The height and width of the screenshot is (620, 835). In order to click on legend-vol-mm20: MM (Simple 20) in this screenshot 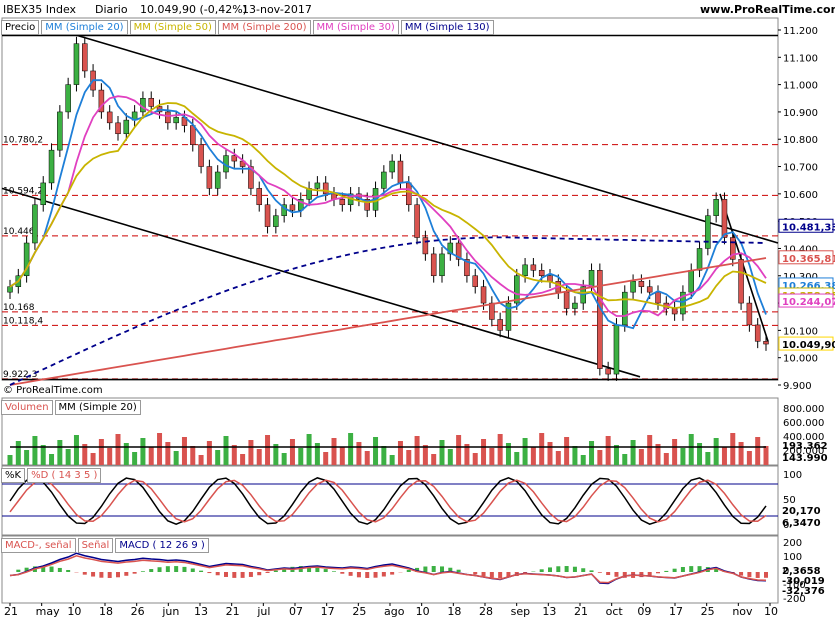, I will do `click(97, 407)`.